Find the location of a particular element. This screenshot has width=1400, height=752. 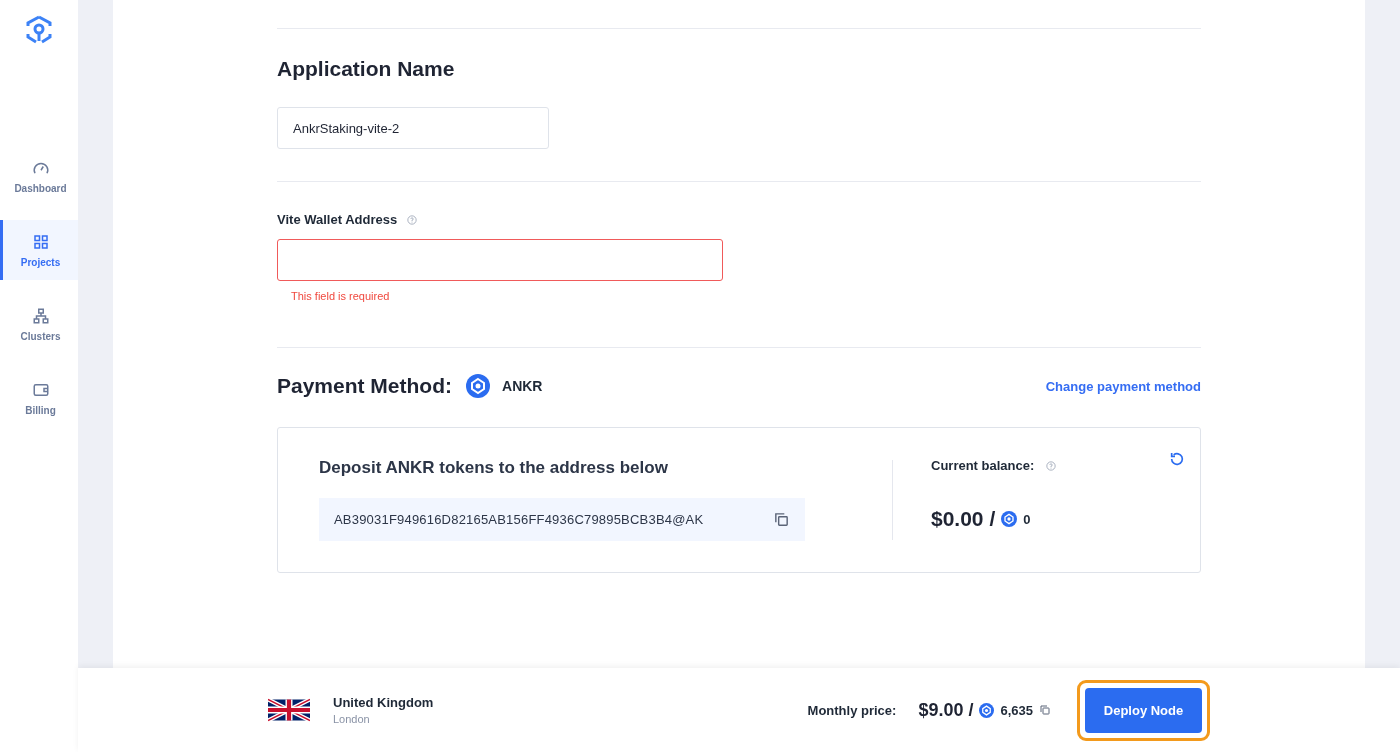

country-name: United Kingdom is located at coordinates (383, 702).